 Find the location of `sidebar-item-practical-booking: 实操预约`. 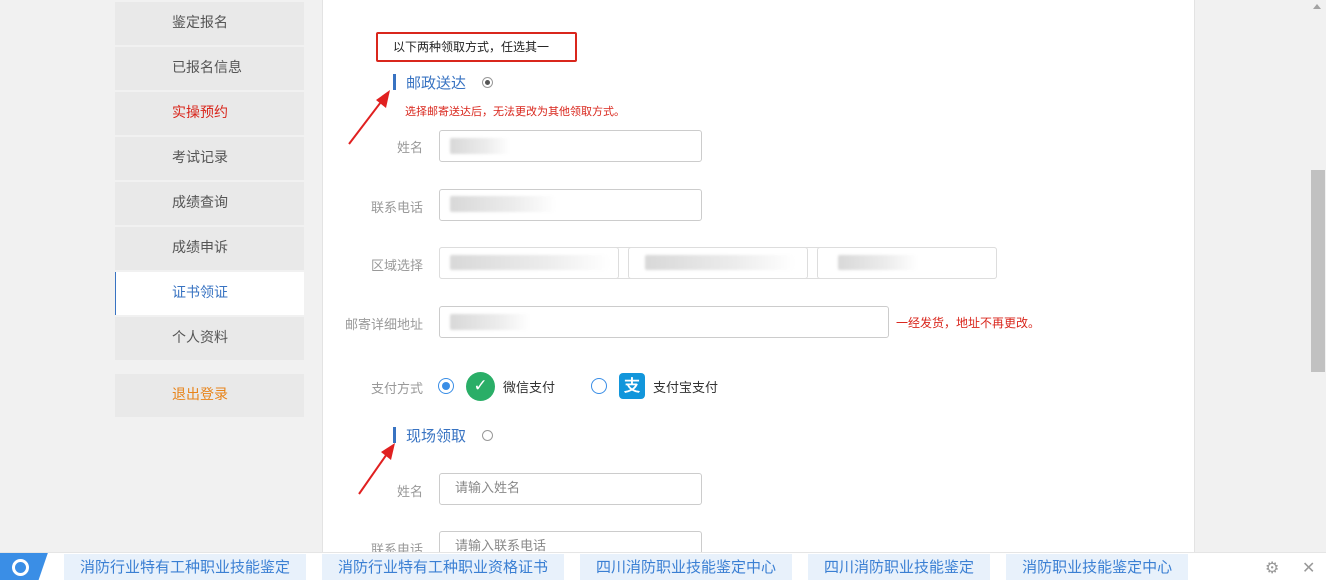

sidebar-item-practical-booking: 实操预约 is located at coordinates (209, 113).